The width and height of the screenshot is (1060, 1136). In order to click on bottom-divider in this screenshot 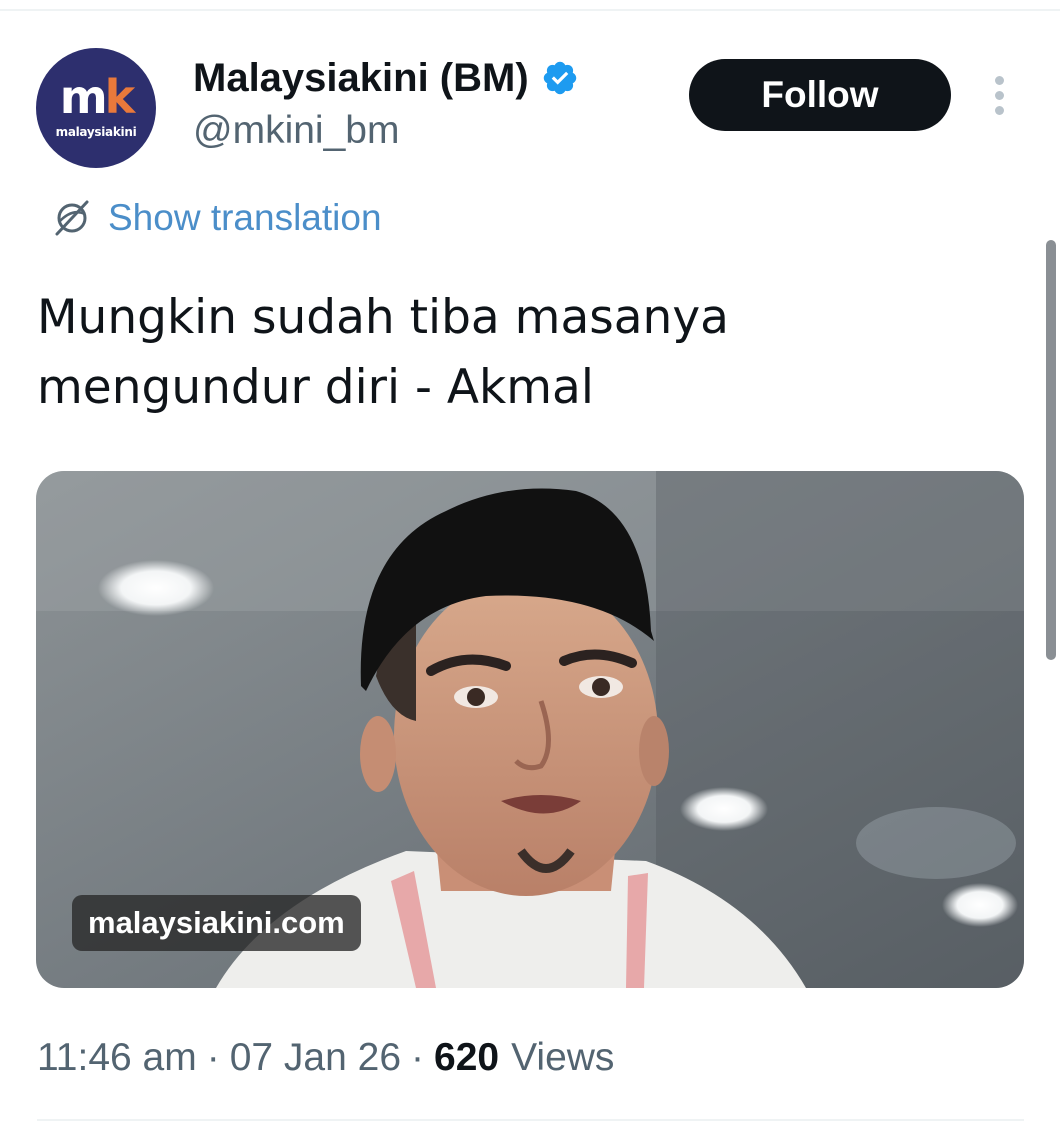, I will do `click(530, 1120)`.